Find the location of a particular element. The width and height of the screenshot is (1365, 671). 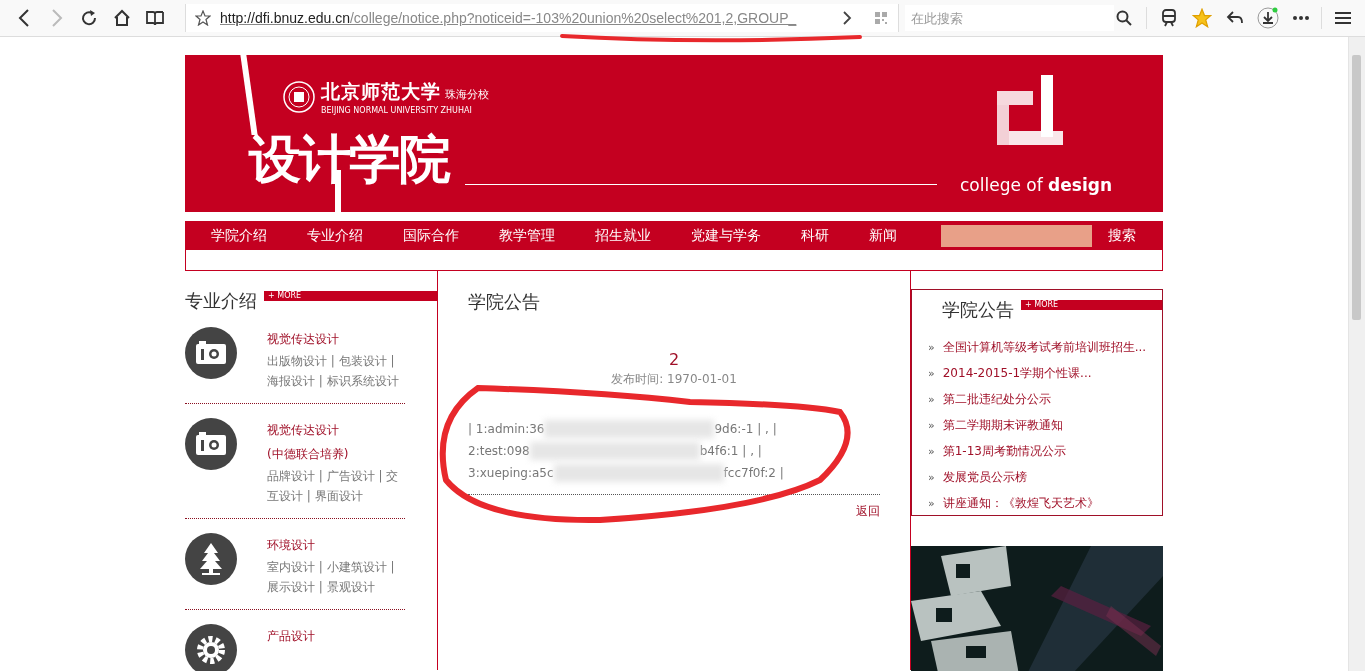

query-result-text: 9d6:-1 | , | is located at coordinates (745, 429).